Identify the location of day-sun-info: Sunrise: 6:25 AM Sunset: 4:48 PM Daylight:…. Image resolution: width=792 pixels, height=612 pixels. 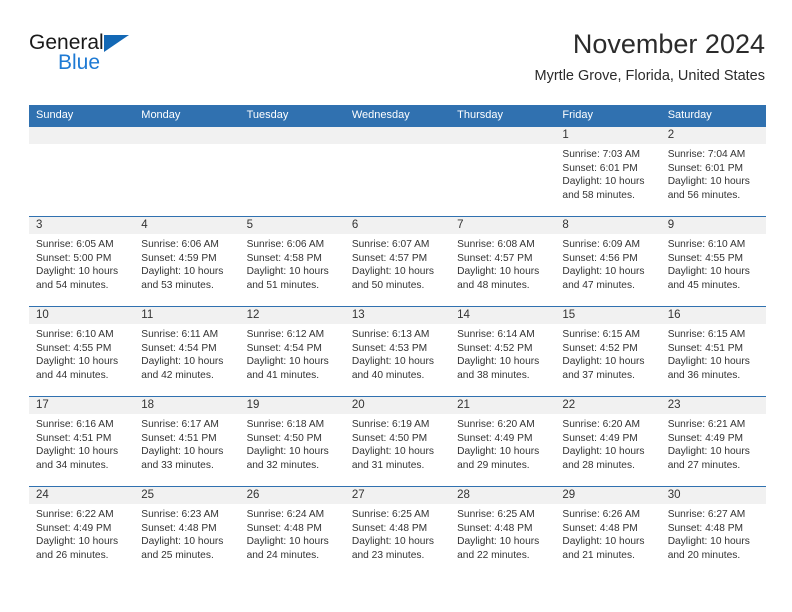
(397, 533).